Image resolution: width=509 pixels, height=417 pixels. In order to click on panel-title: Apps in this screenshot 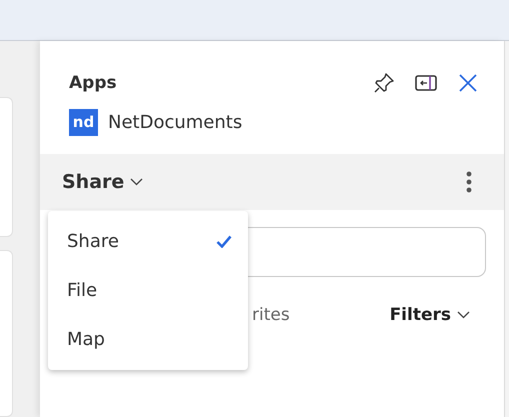, I will do `click(93, 83)`.